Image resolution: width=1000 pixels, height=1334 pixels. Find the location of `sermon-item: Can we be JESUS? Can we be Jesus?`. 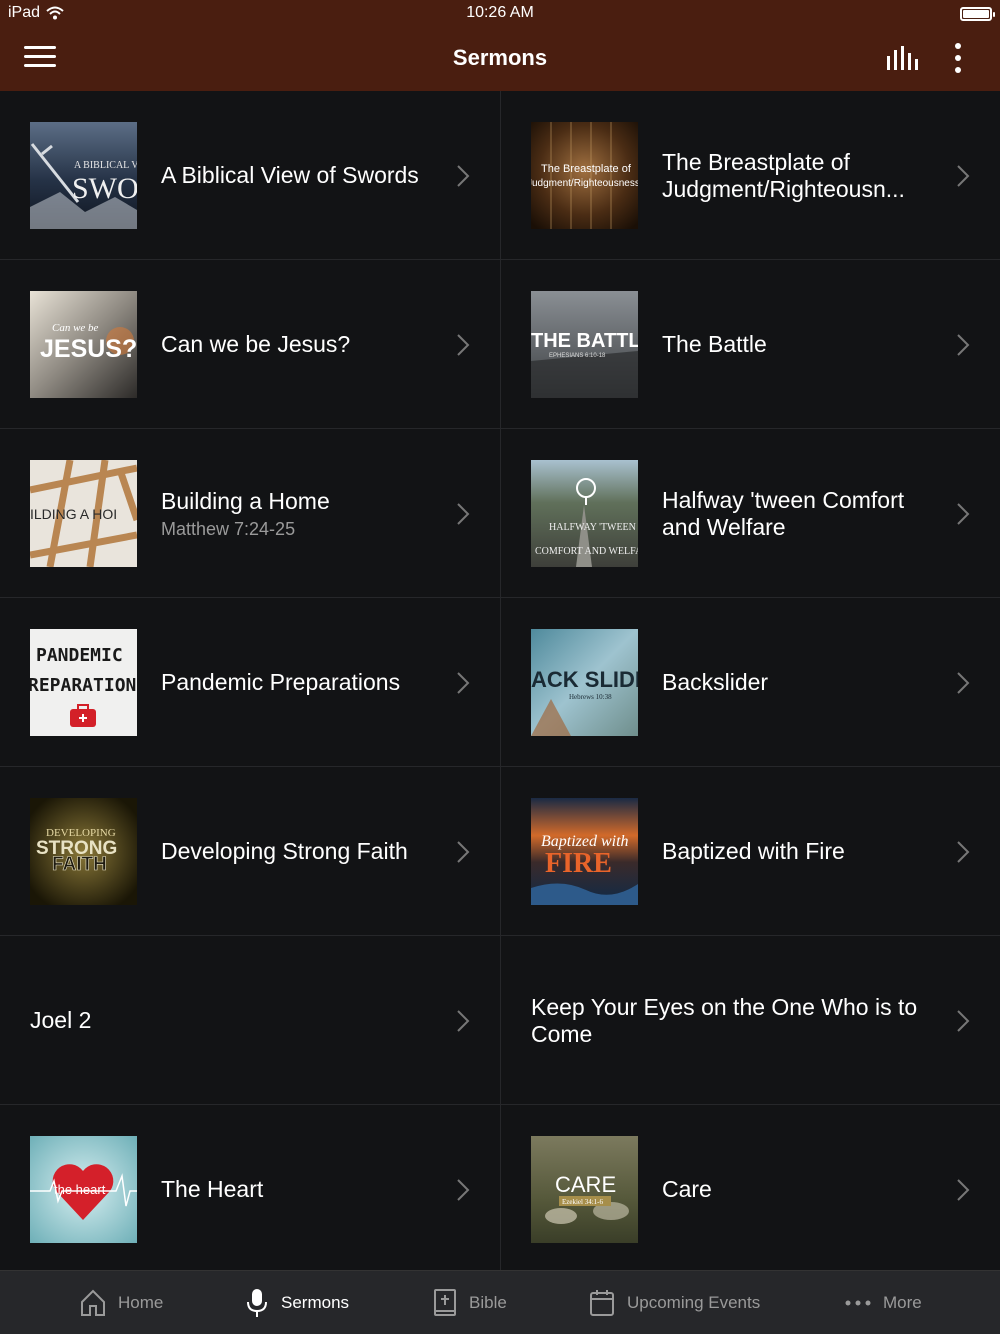

sermon-item: Can we be JESUS? Can we be Jesus? is located at coordinates (250, 344).